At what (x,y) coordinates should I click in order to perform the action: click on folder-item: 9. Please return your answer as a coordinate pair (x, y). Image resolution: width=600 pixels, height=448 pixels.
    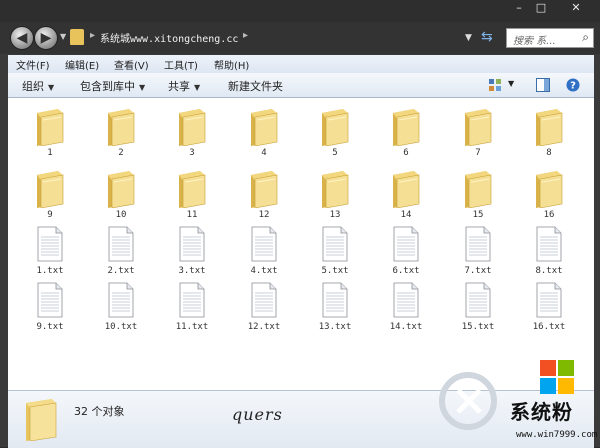
    Looking at the image, I should click on (50, 194).